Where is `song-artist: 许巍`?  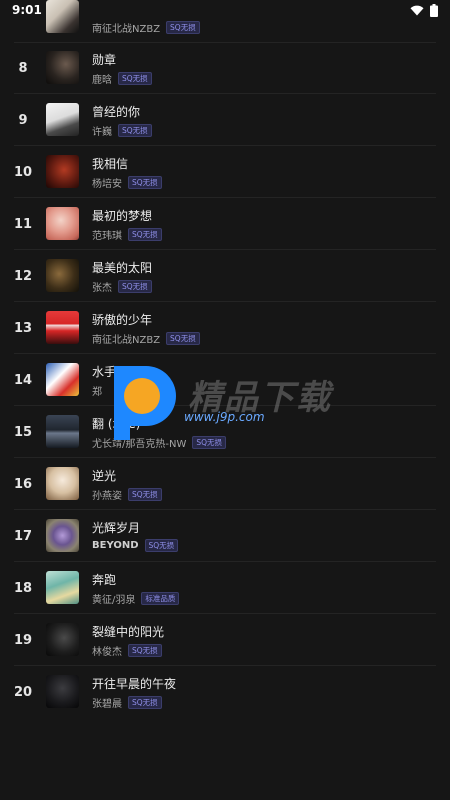 song-artist: 许巍 is located at coordinates (102, 132).